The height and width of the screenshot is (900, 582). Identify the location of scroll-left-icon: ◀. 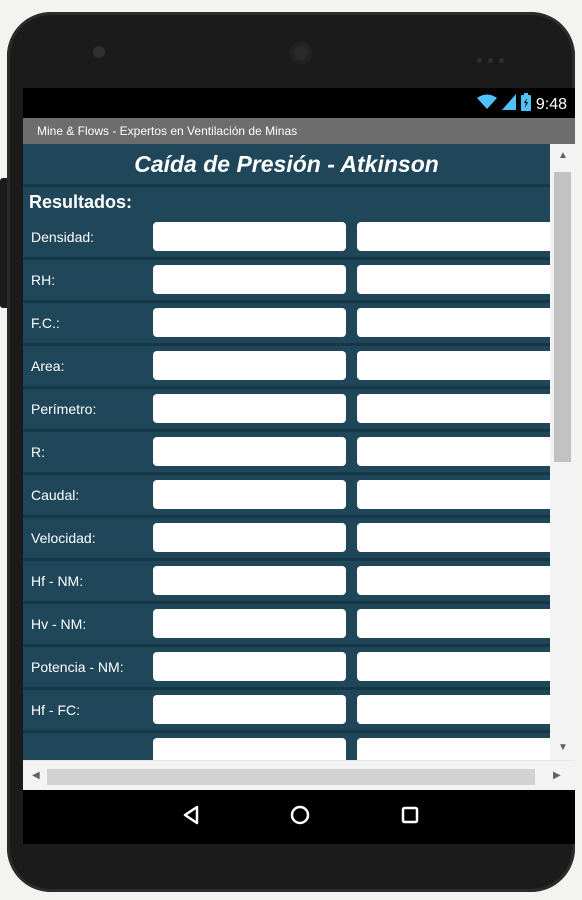
(36, 775).